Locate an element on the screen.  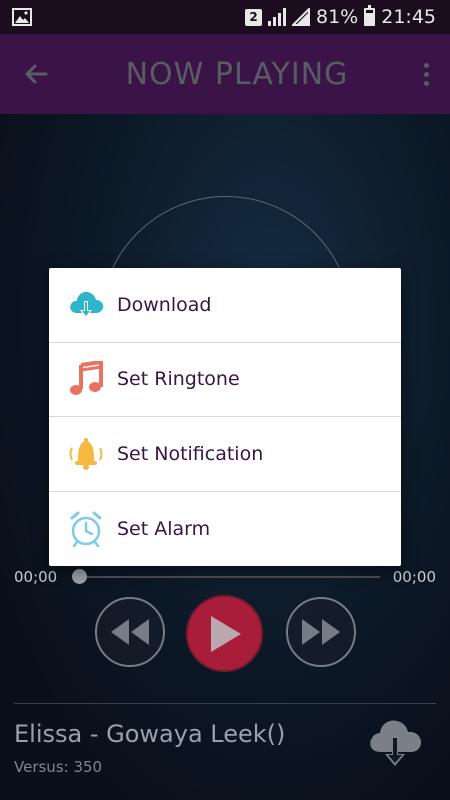
fast-forward-button is located at coordinates (321, 632).